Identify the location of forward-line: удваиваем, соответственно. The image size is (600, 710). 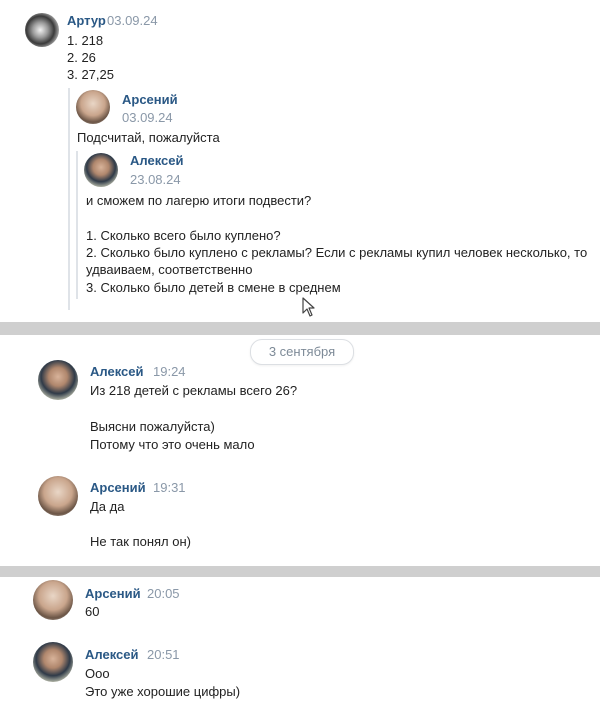
(169, 269).